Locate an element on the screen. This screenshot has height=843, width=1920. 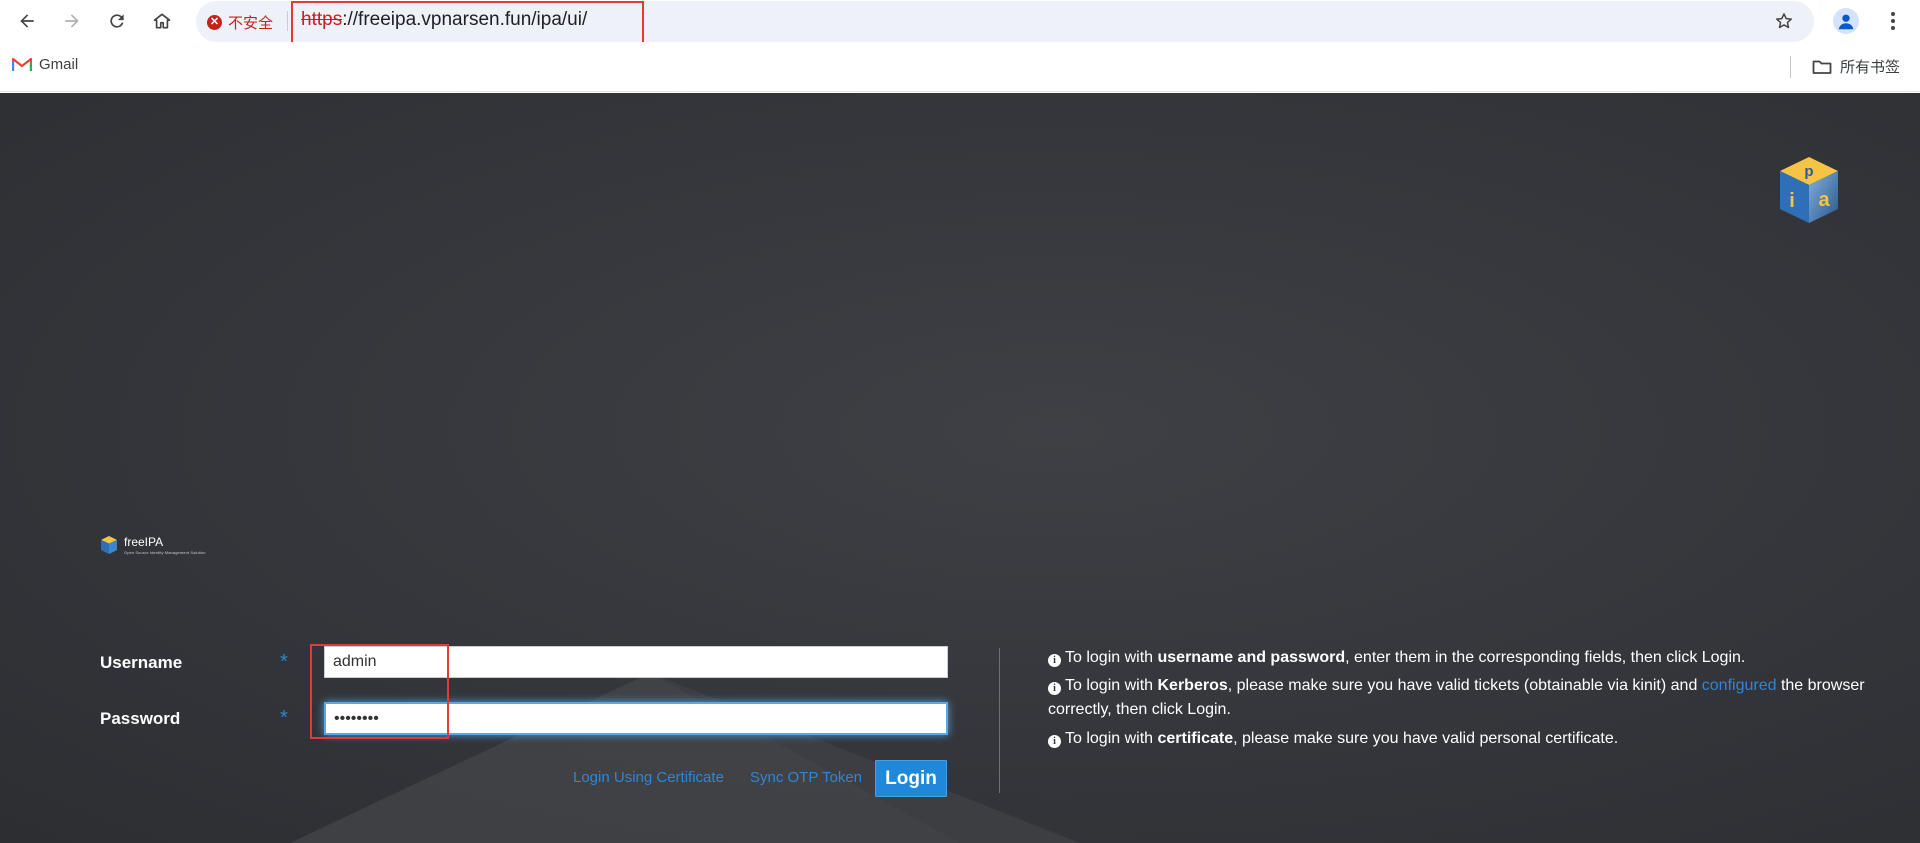
ipa-cube-logo: p i a is located at coordinates (1809, 190).